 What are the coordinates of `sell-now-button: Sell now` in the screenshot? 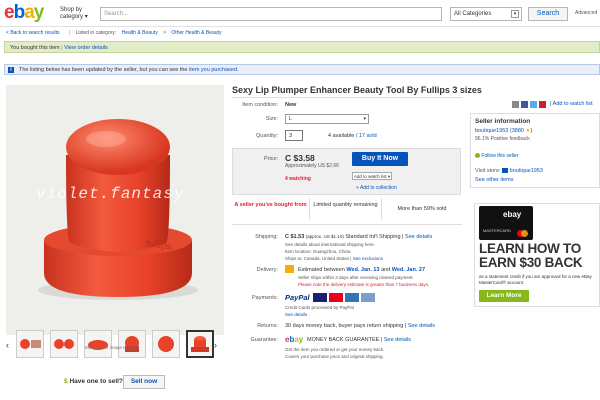 It's located at (144, 382).